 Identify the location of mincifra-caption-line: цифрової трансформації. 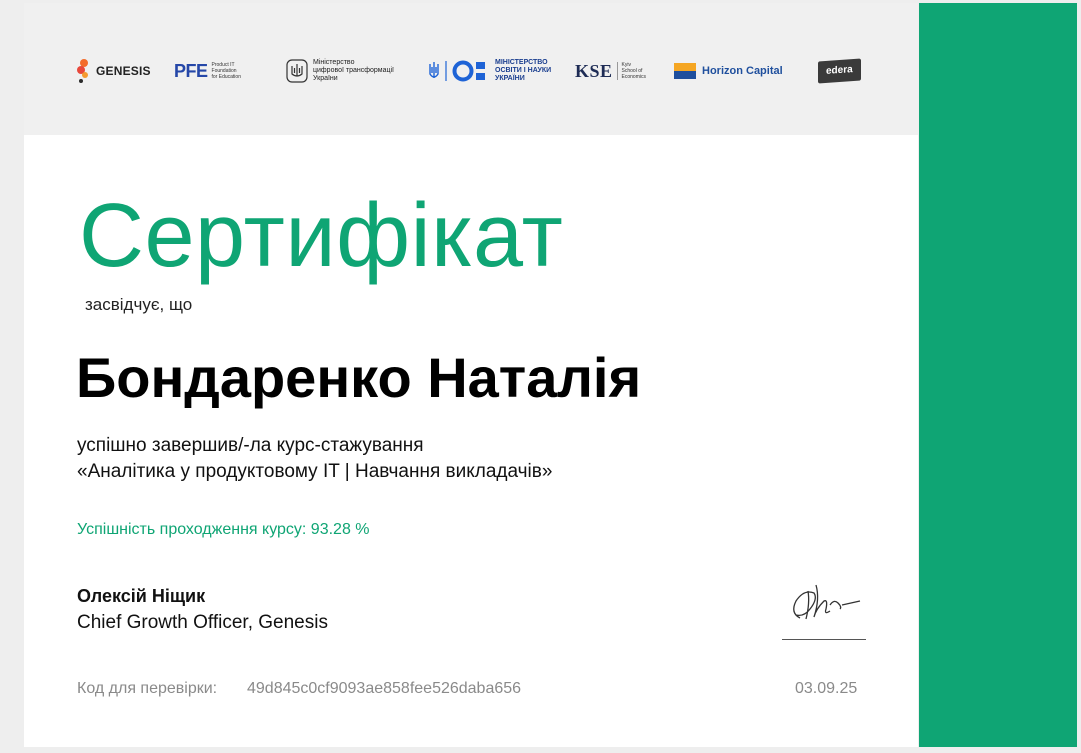
(354, 70).